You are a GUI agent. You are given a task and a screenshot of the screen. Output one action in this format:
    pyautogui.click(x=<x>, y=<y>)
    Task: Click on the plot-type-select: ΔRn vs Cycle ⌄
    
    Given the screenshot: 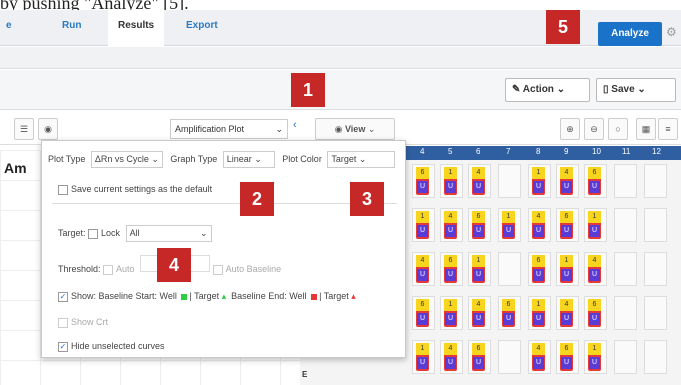 What is the action you would take?
    pyautogui.click(x=126, y=159)
    